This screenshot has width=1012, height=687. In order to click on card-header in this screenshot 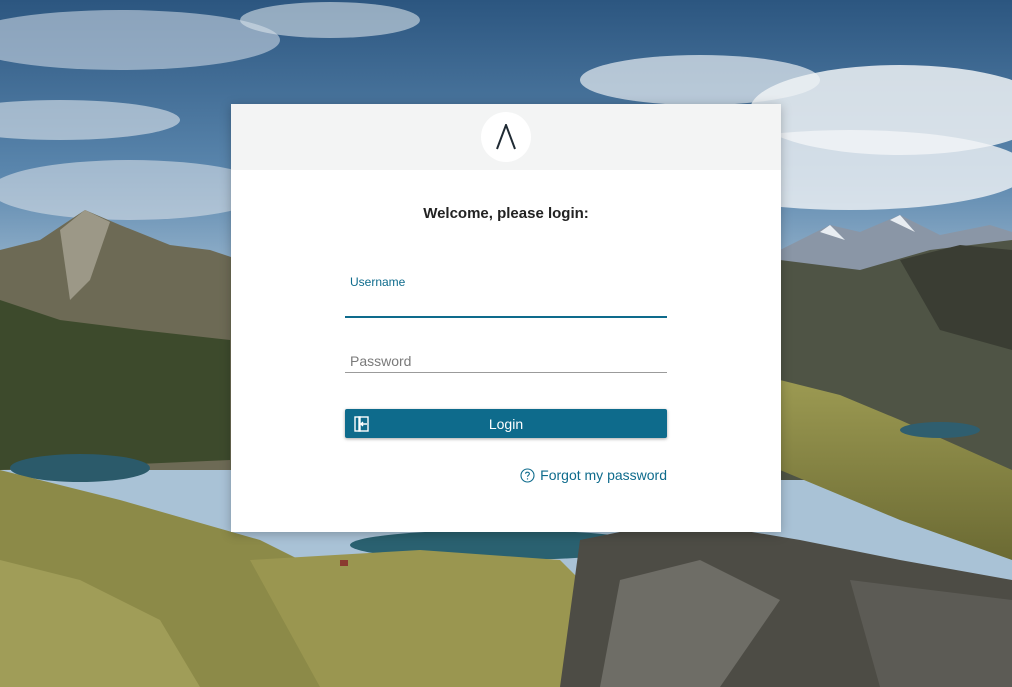, I will do `click(506, 137)`.